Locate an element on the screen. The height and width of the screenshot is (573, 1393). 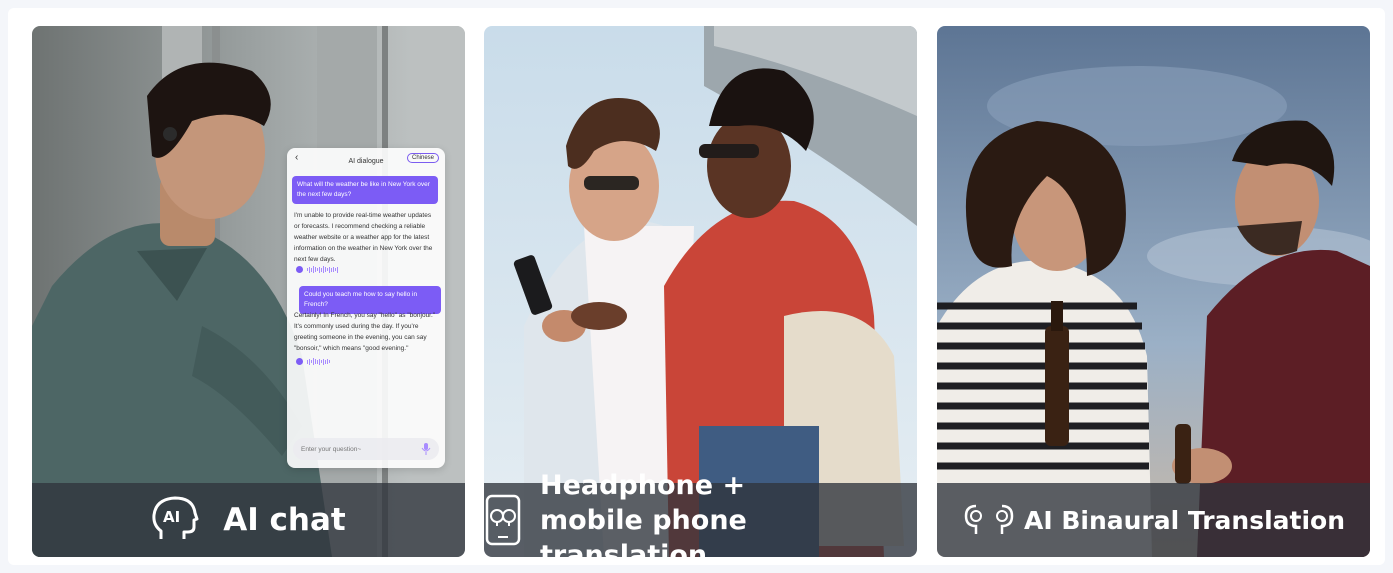
caption-title: Headphone + mobile phone translation is located at coordinates (728, 513).